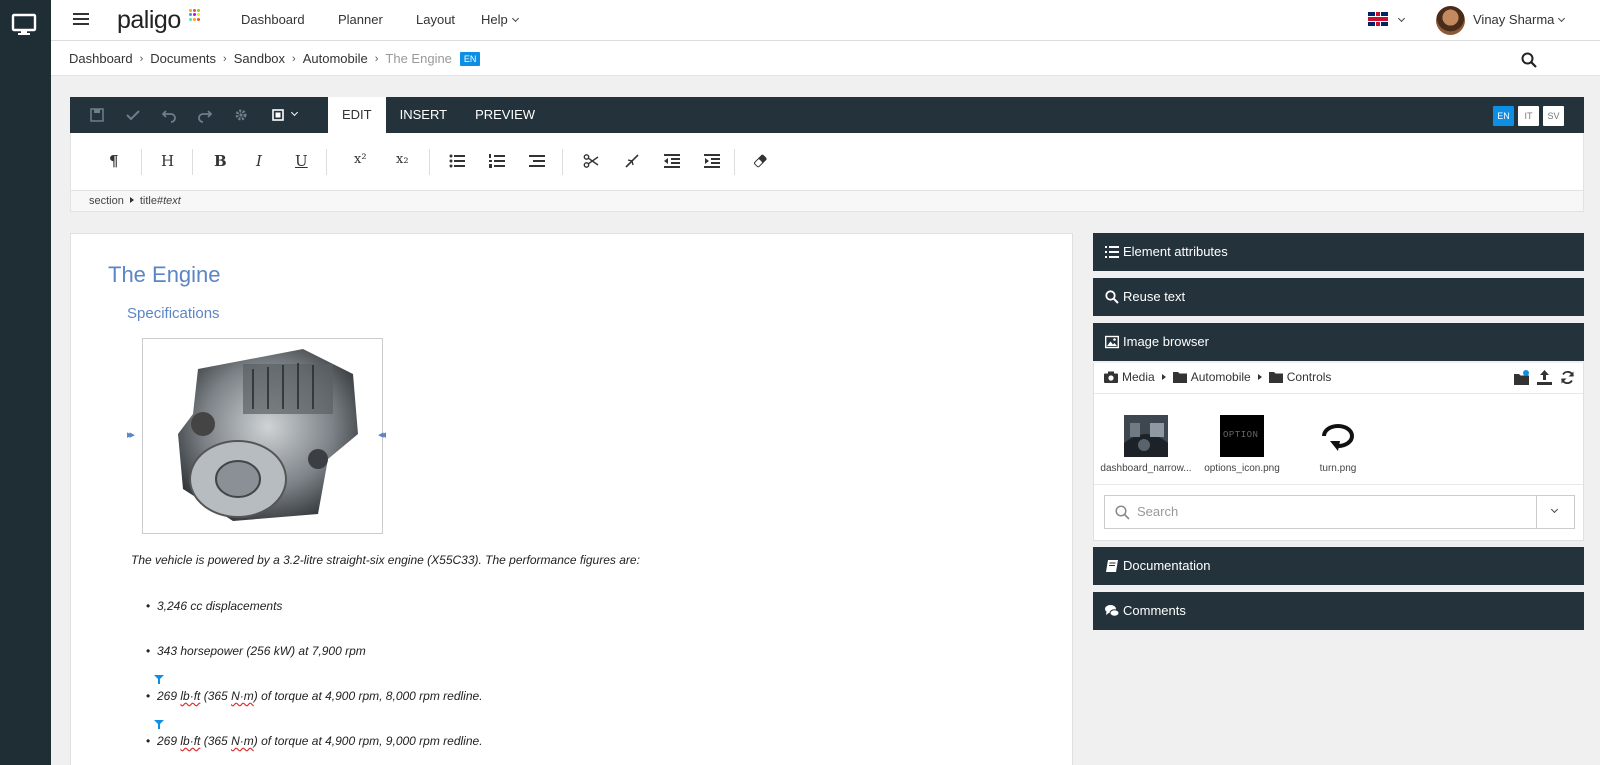 This screenshot has height=765, width=1600. I want to click on check-icon, so click(133, 115).